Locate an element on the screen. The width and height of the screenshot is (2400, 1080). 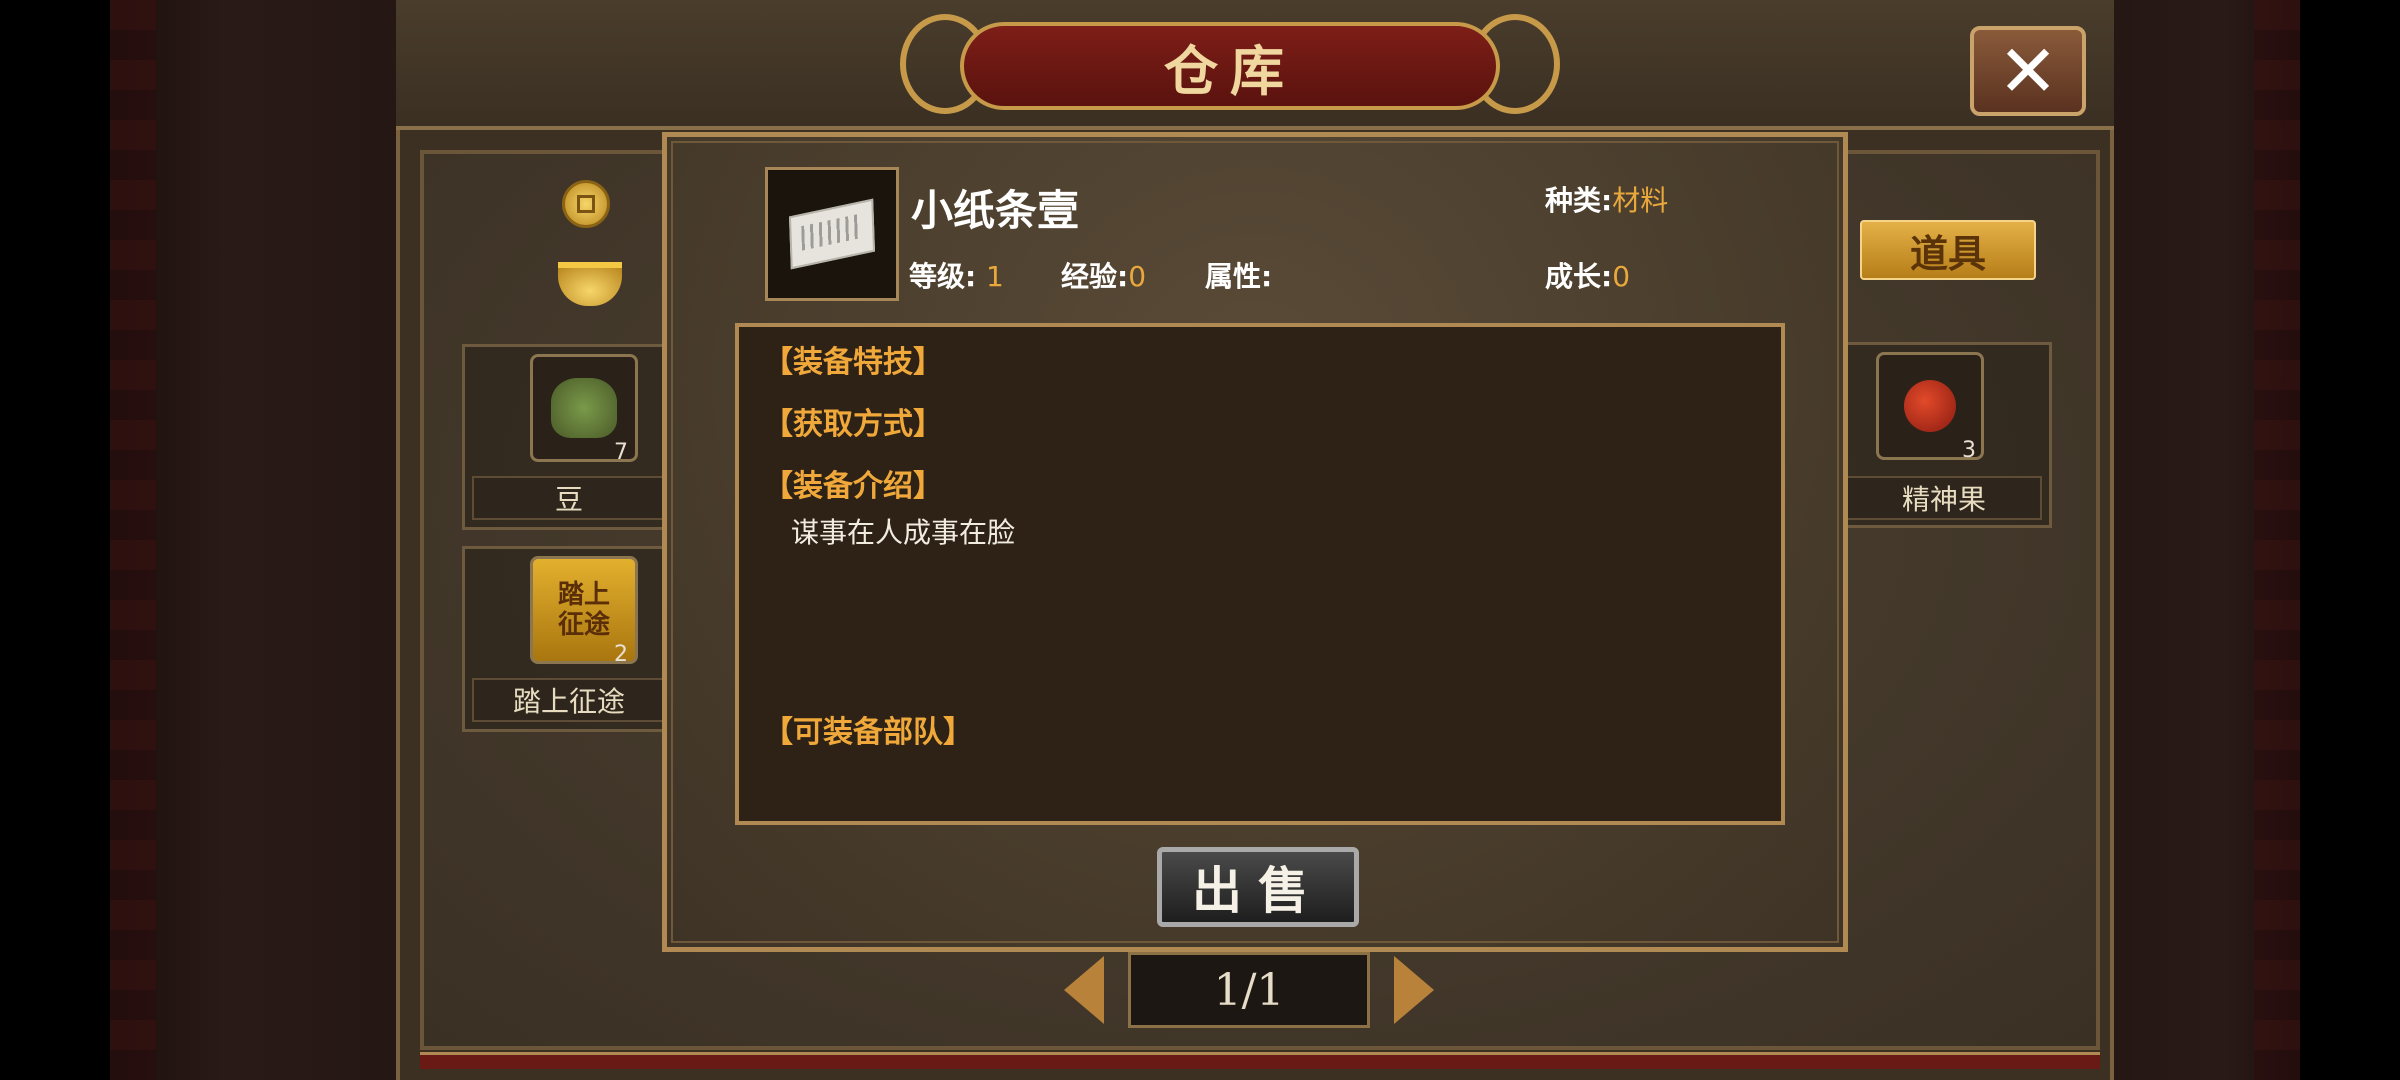
section-skill: 【装备特技】 is located at coordinates (853, 362).